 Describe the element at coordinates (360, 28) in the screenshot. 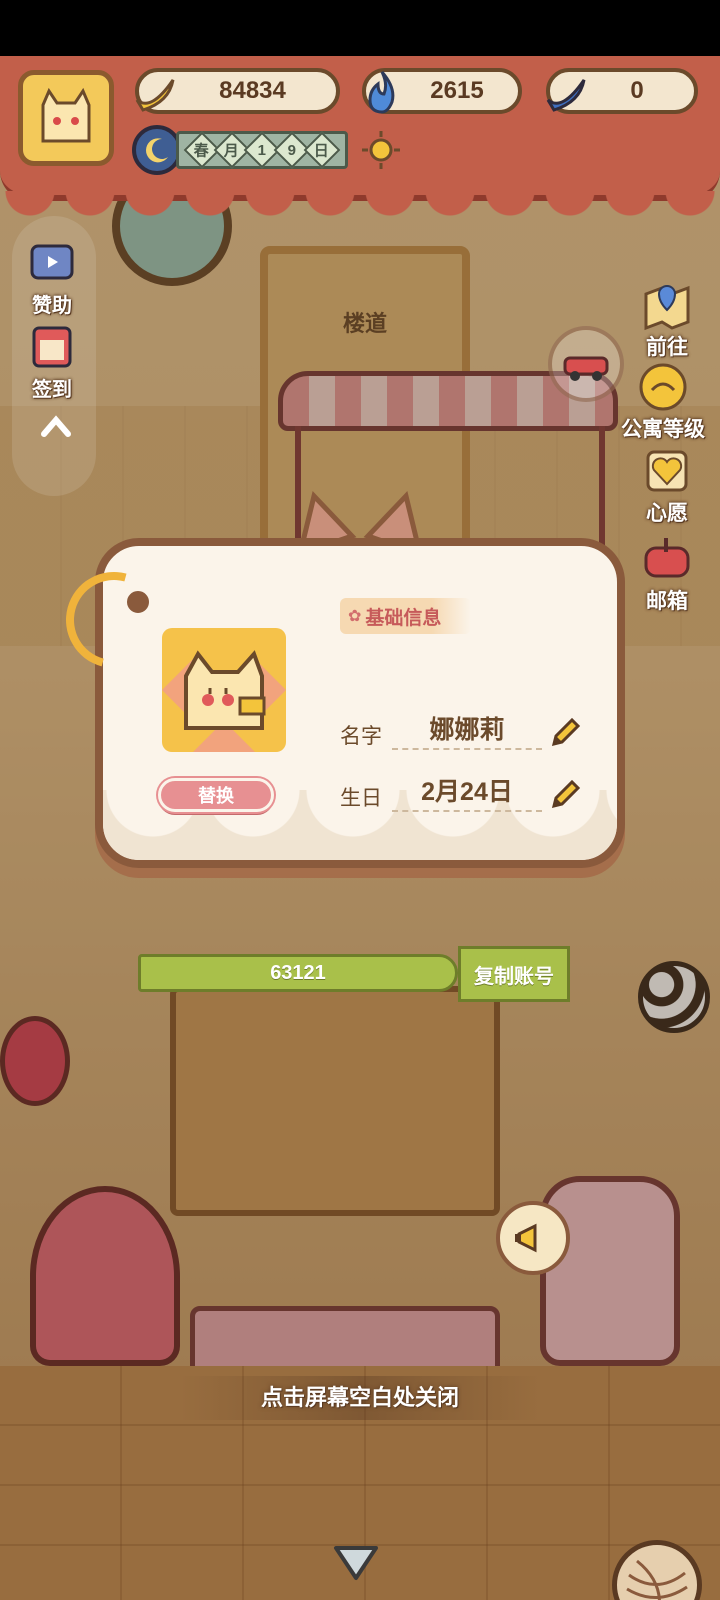

I see `status-bar` at that location.